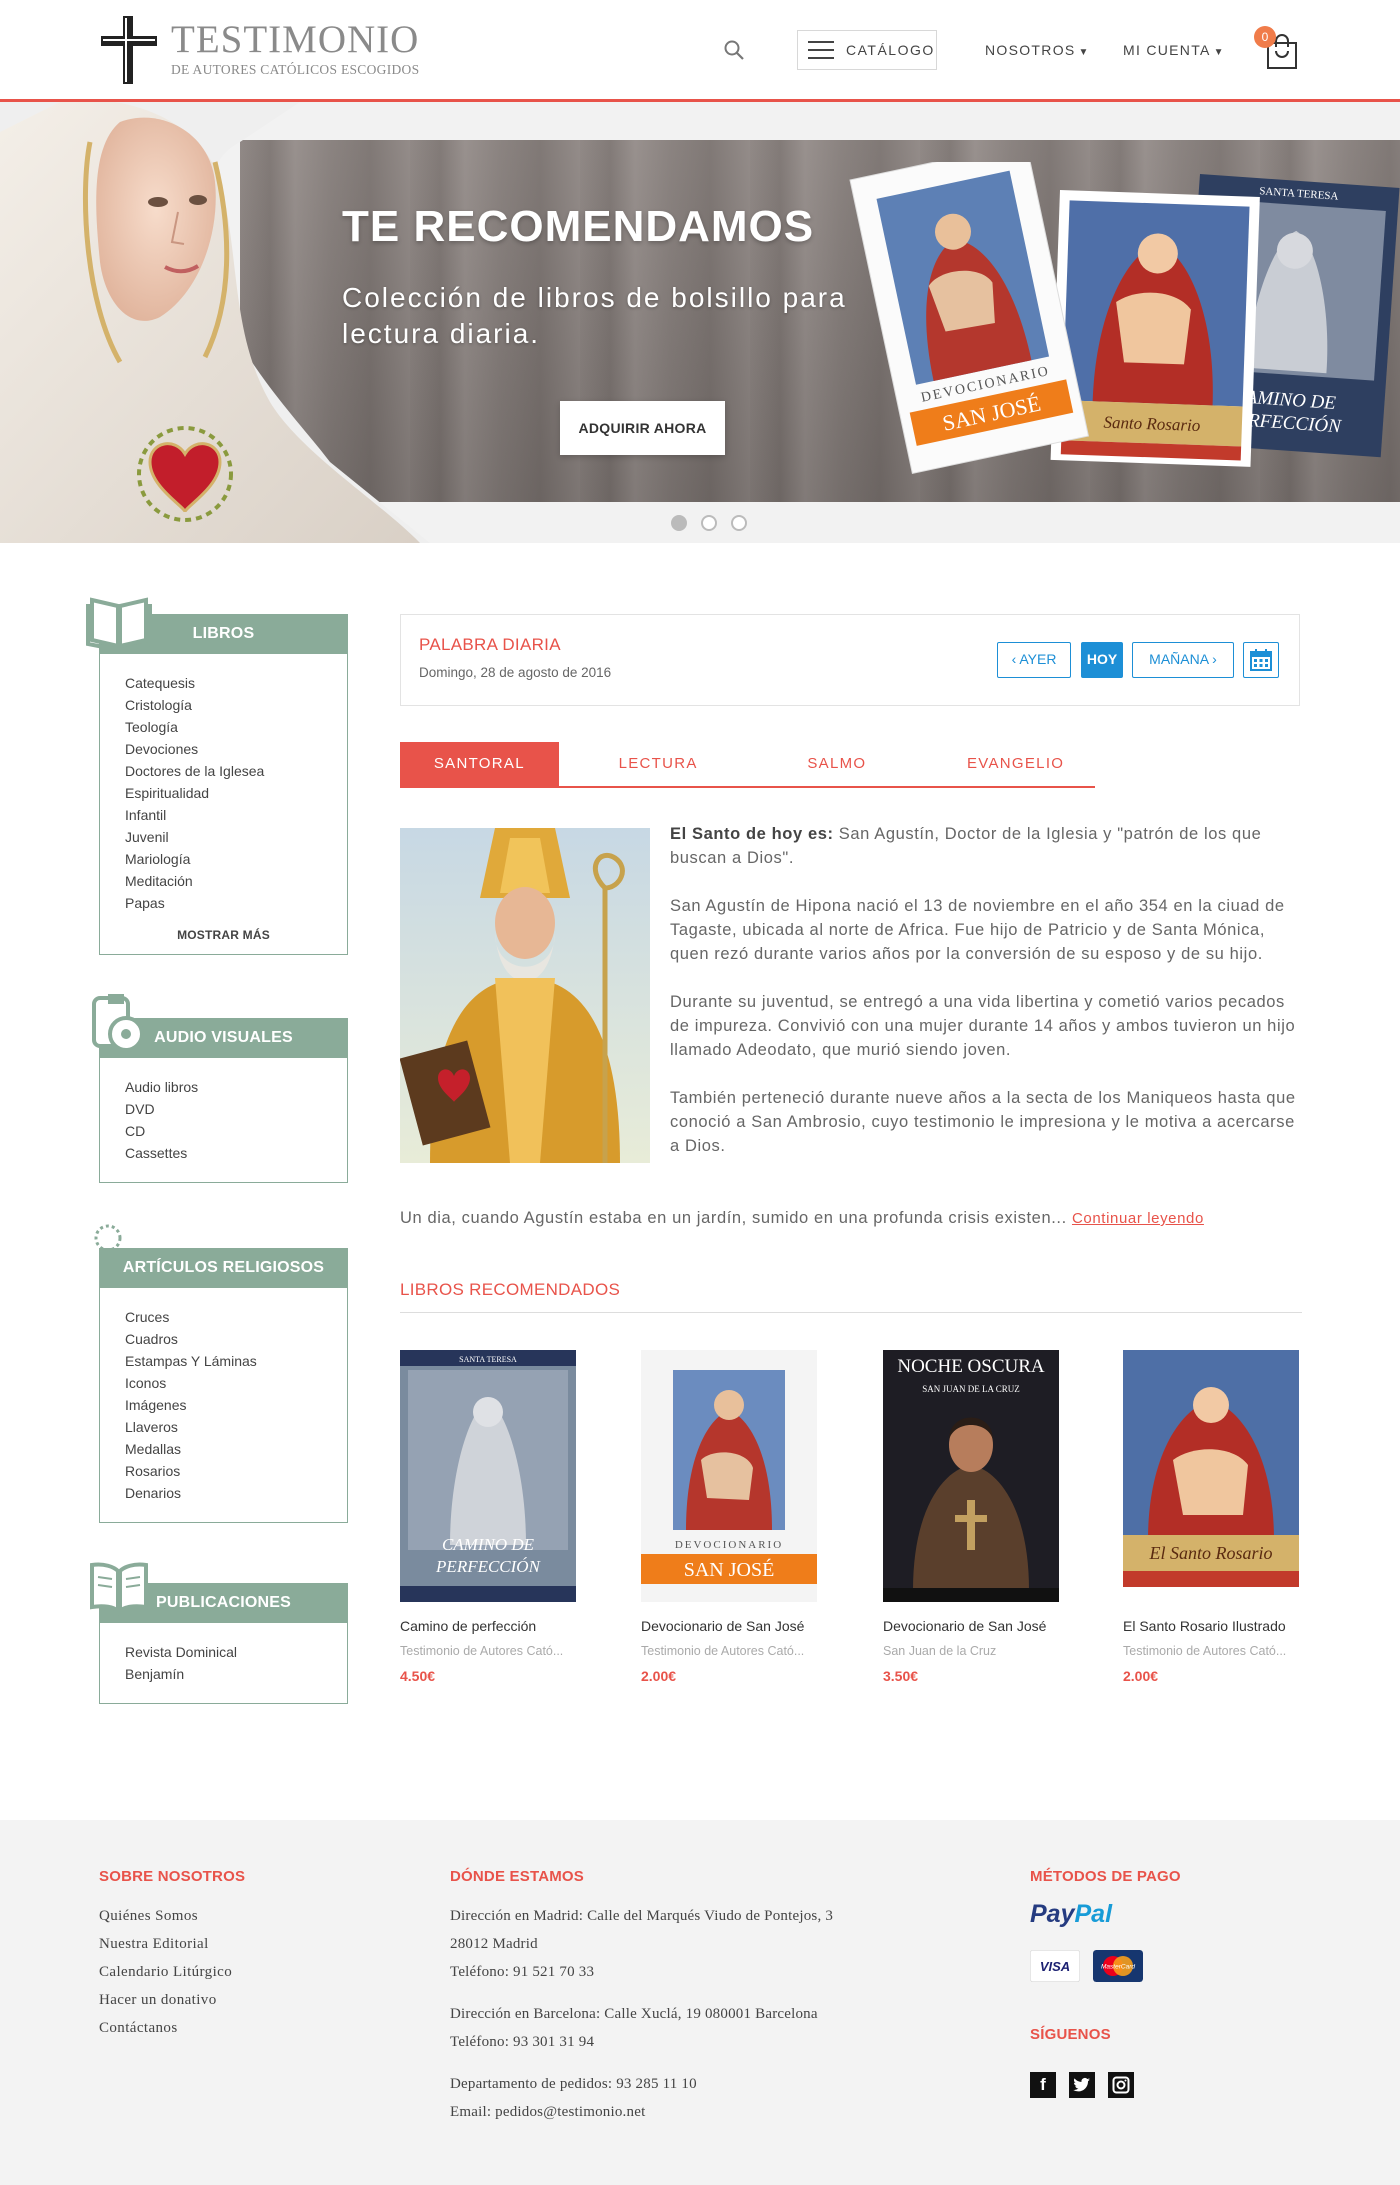 Image resolution: width=1400 pixels, height=2185 pixels. Describe the element at coordinates (236, 881) in the screenshot. I see `sidebar-item-meditacion: Meditación` at that location.